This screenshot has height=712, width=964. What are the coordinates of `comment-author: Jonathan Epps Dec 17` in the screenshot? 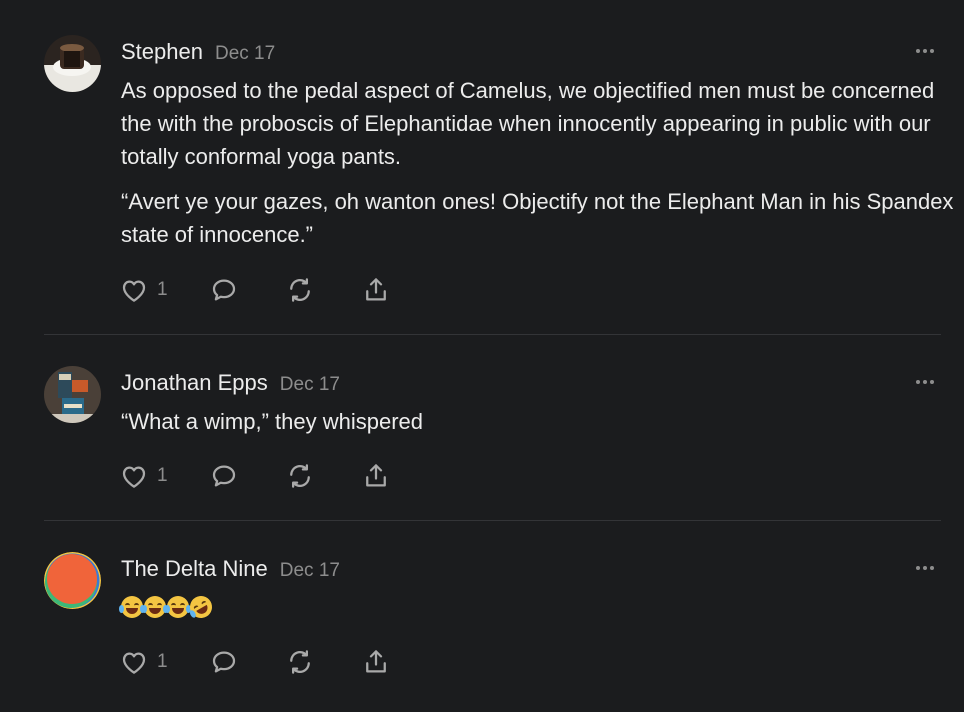 It's located at (230, 383).